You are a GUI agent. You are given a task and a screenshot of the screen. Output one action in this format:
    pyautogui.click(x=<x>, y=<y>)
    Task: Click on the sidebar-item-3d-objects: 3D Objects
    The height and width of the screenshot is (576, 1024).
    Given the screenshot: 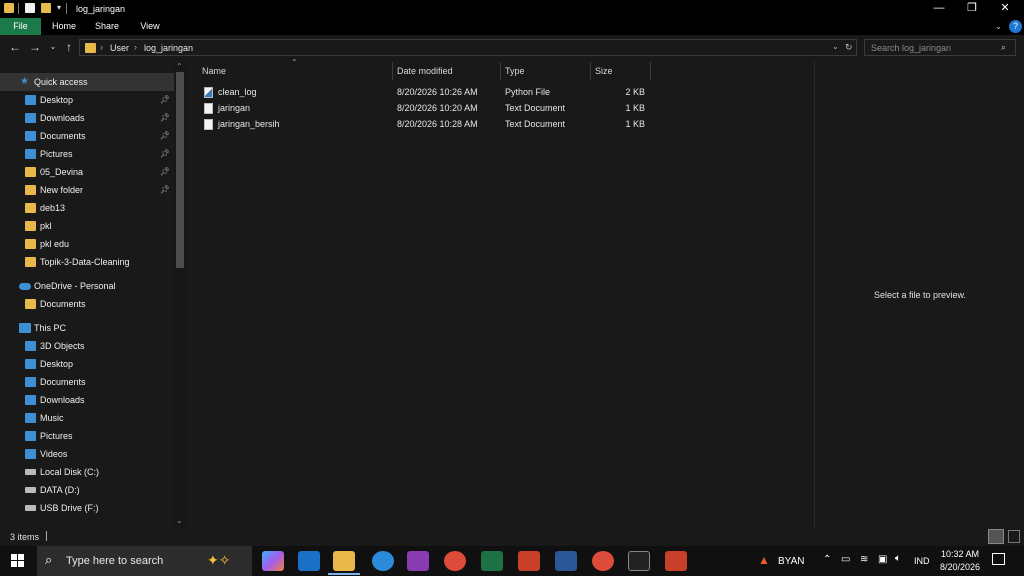 What is the action you would take?
    pyautogui.click(x=87, y=346)
    